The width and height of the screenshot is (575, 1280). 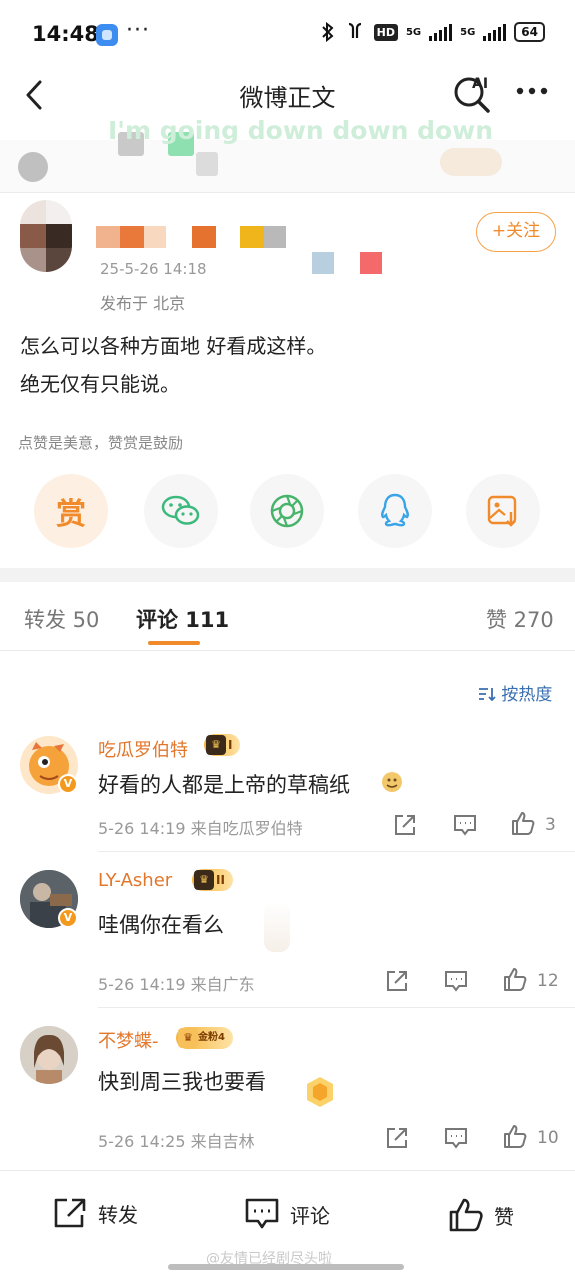 What do you see at coordinates (468, 32) in the screenshot?
I see `network-label-2: 5G` at bounding box center [468, 32].